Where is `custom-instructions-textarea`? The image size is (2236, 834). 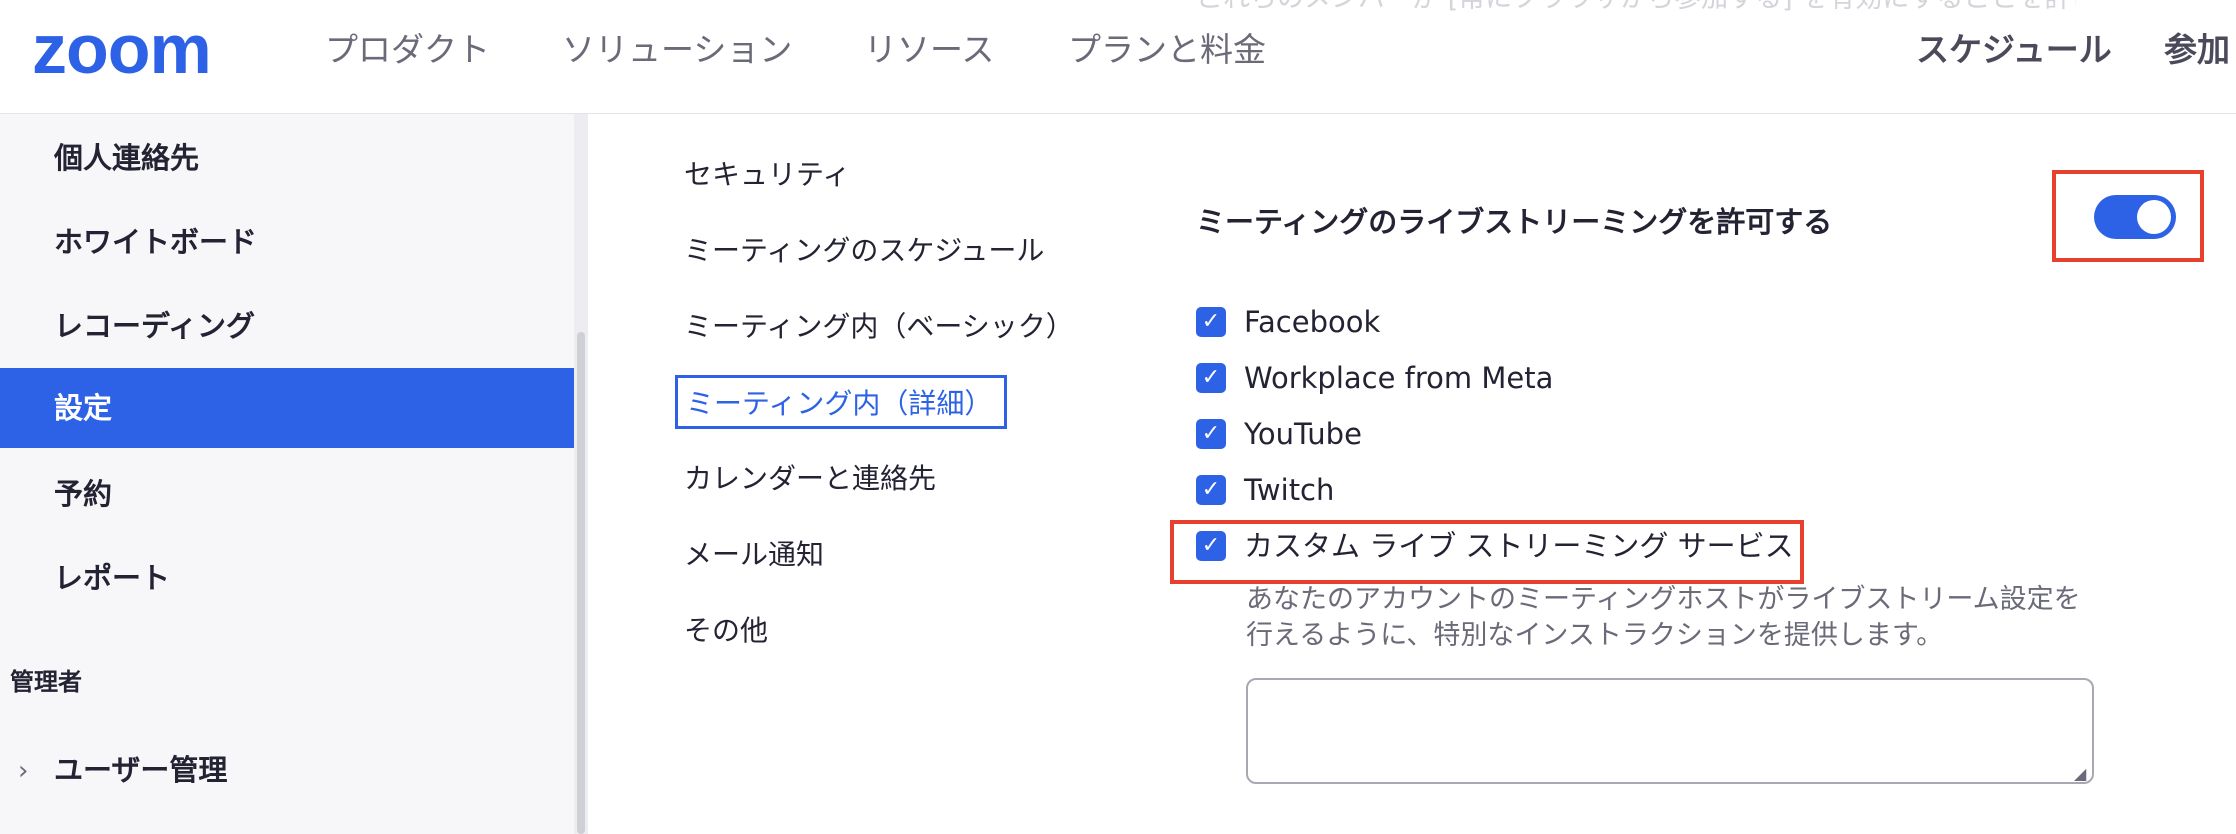
custom-instructions-textarea is located at coordinates (1670, 731).